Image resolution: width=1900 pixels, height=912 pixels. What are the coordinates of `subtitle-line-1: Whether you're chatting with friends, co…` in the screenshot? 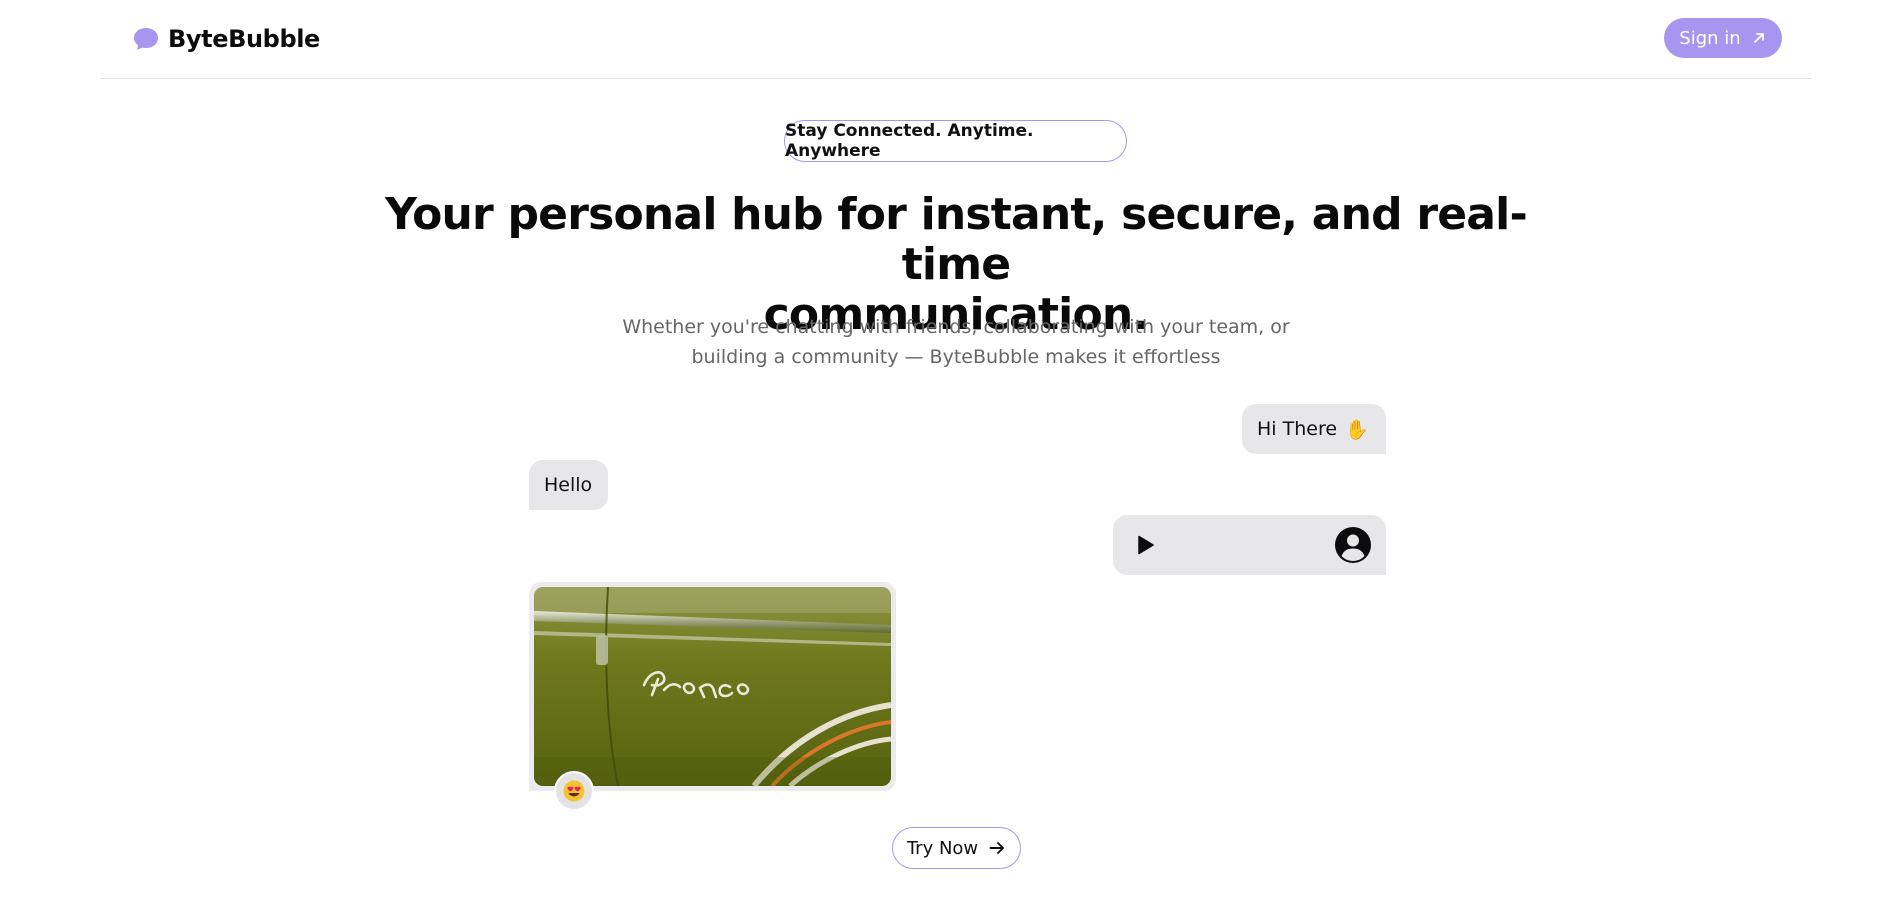 It's located at (956, 327).